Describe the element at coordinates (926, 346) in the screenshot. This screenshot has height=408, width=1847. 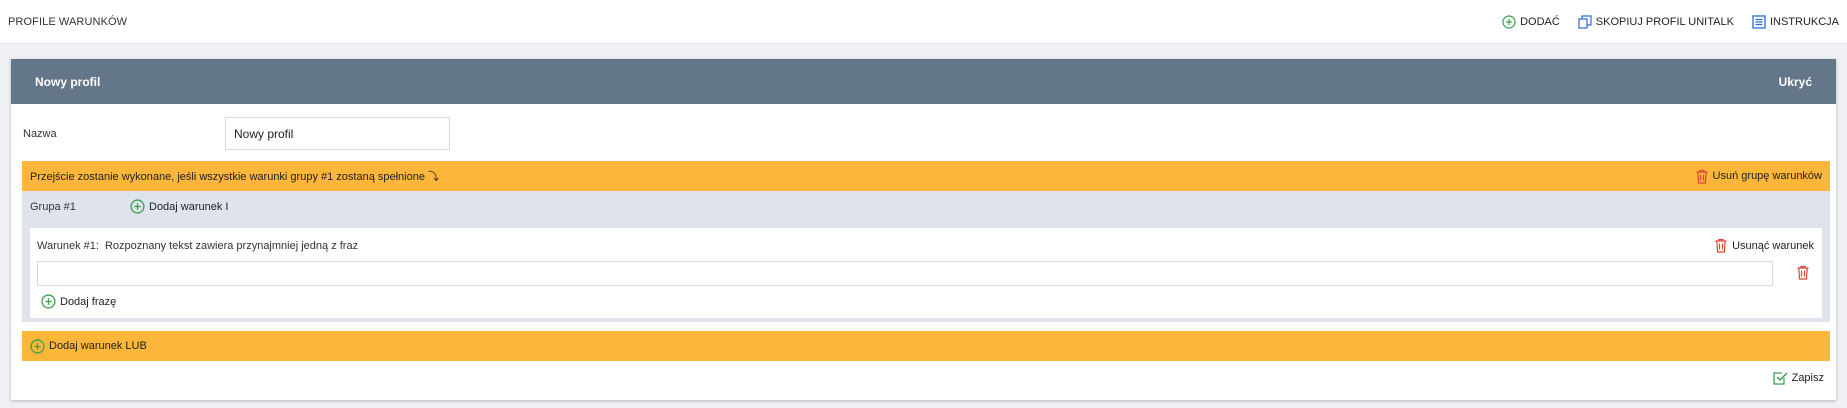
I see `add-or-condition-button: Dodaj warunek LUB` at that location.